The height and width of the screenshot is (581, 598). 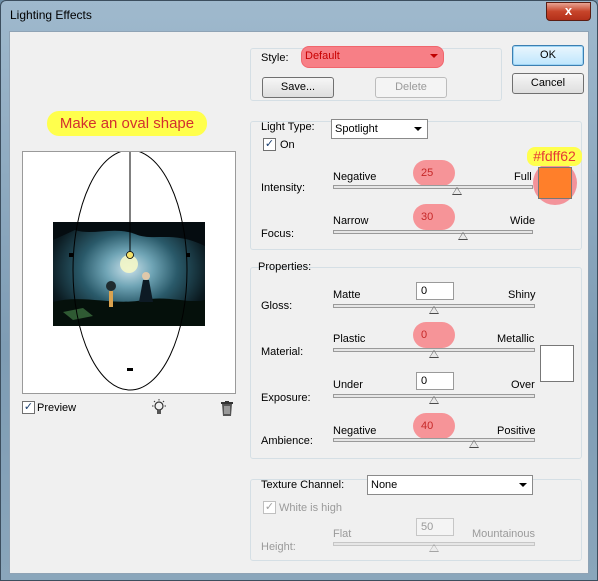 What do you see at coordinates (288, 127) in the screenshot?
I see `light-type-label: Light Type:` at bounding box center [288, 127].